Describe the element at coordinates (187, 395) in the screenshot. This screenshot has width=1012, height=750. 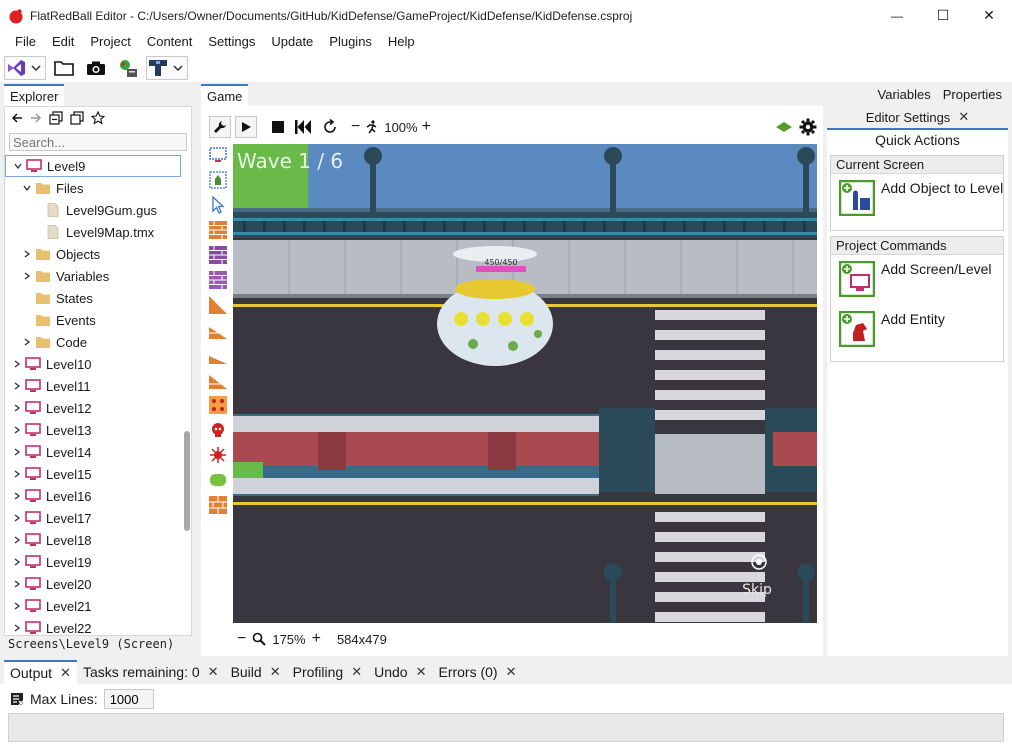
I see `tree-scrollbar` at that location.